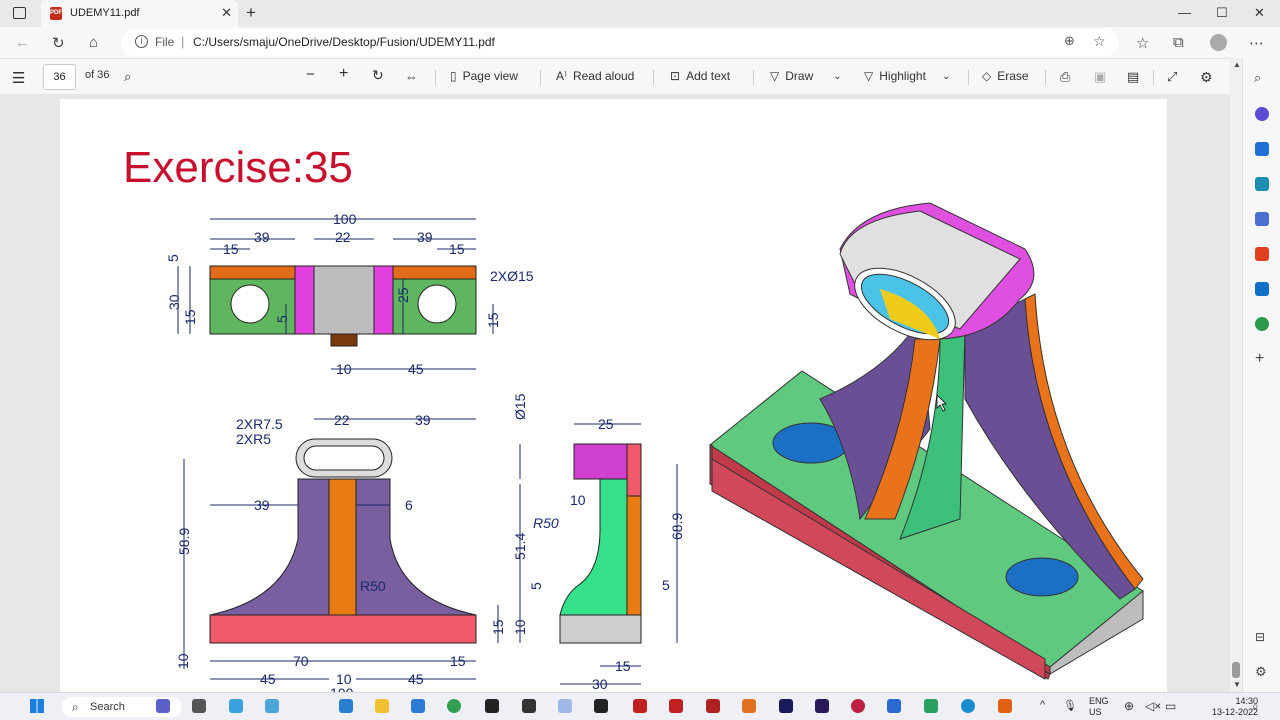  Describe the element at coordinates (1261, 672) in the screenshot. I see `sidebar-settings-gear-icon: ⚙` at that location.